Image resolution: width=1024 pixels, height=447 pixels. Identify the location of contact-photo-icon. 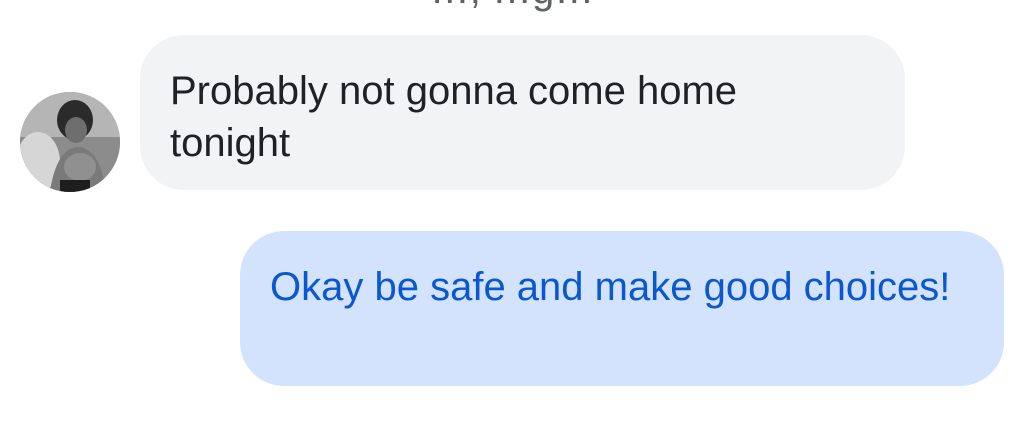
(70, 142).